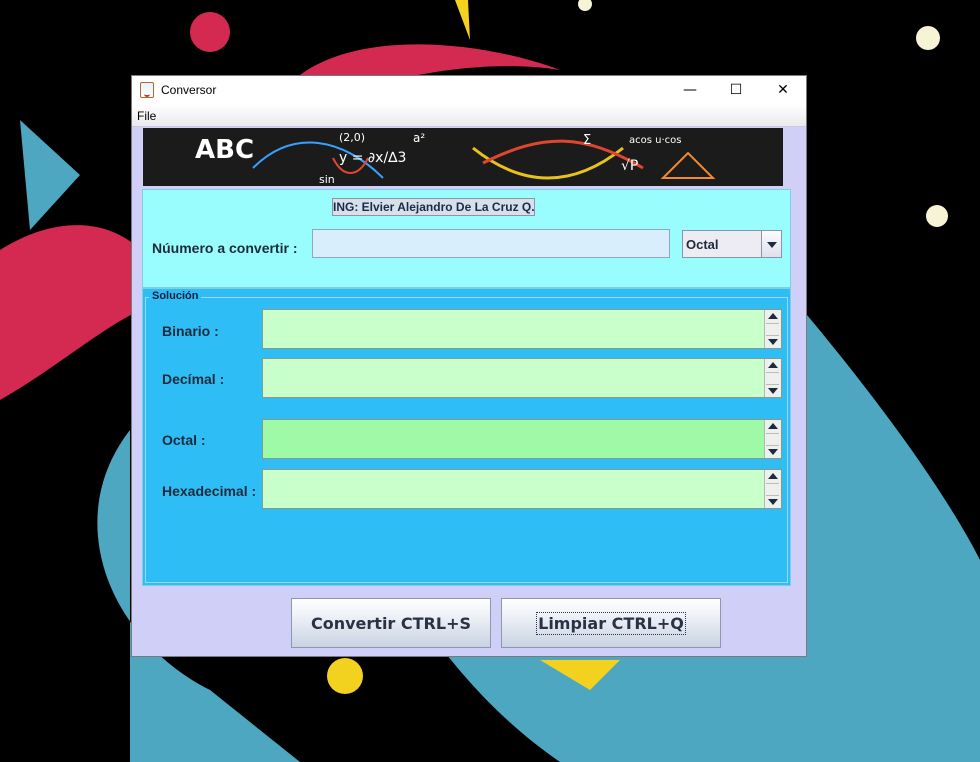 The height and width of the screenshot is (762, 980). Describe the element at coordinates (655, 140) in the screenshot. I see `chalk-cos: acos u·cos` at that location.